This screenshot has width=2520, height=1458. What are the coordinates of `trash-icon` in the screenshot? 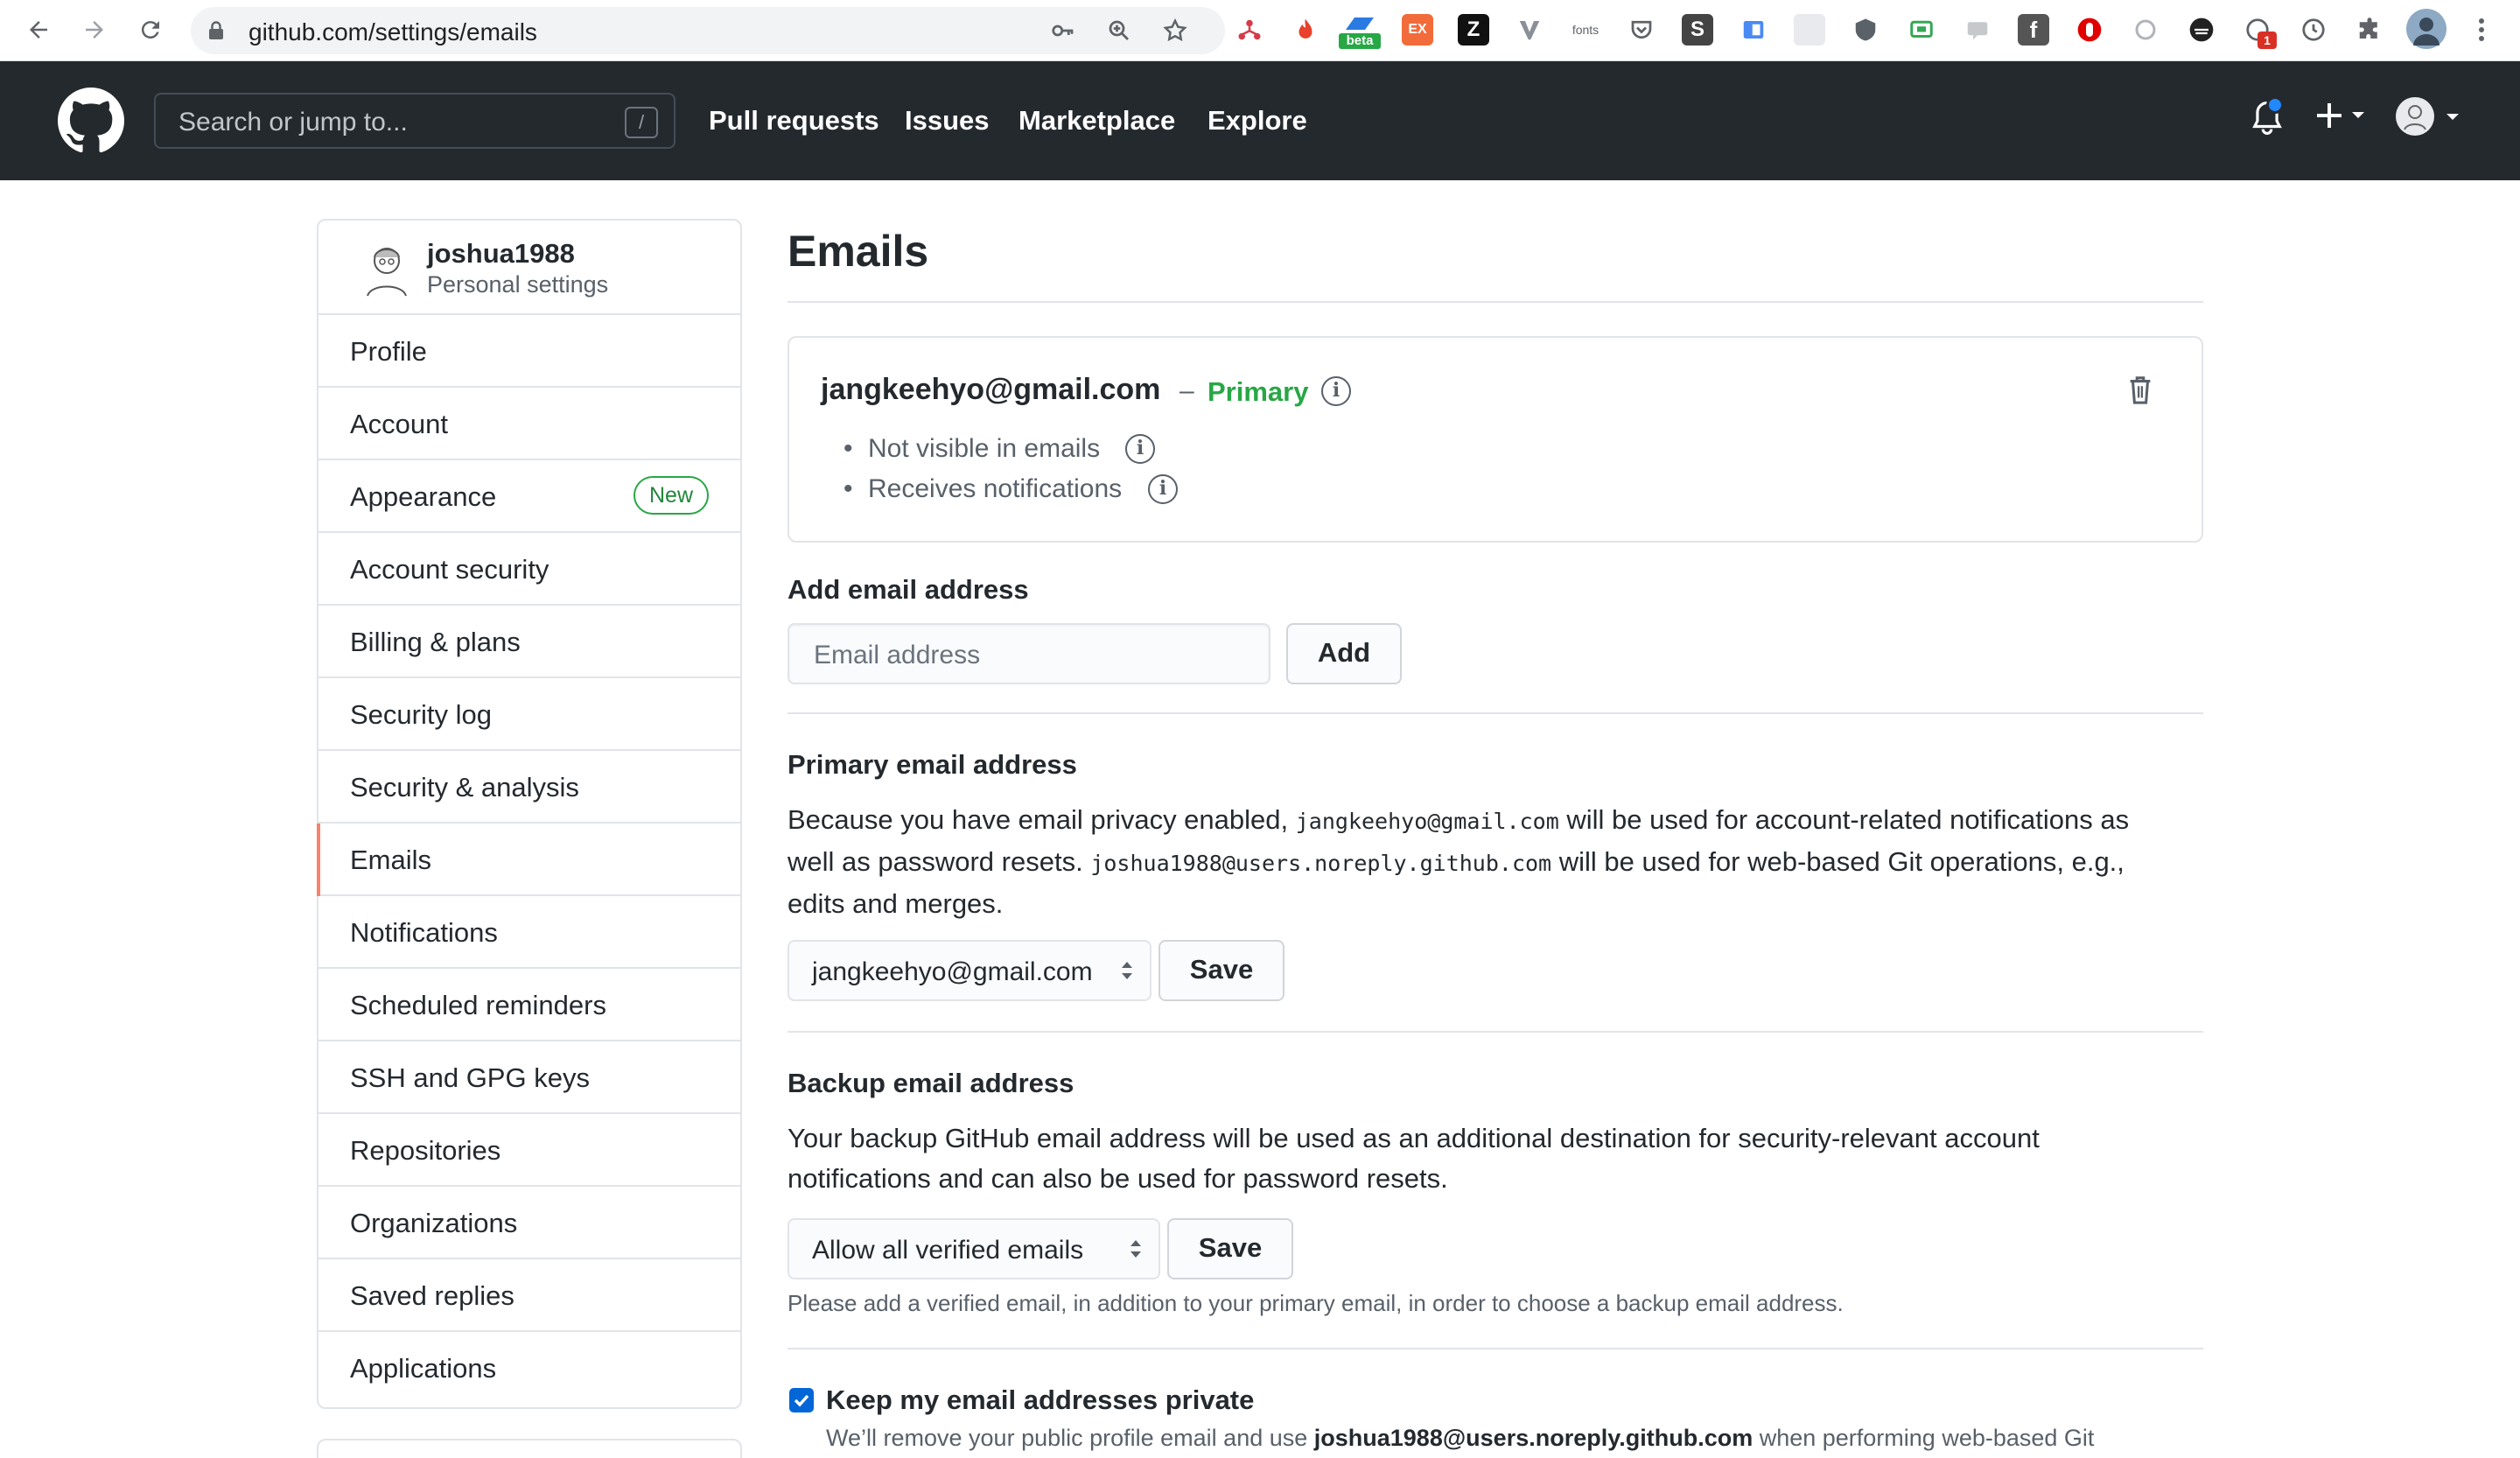 It's located at (2140, 389).